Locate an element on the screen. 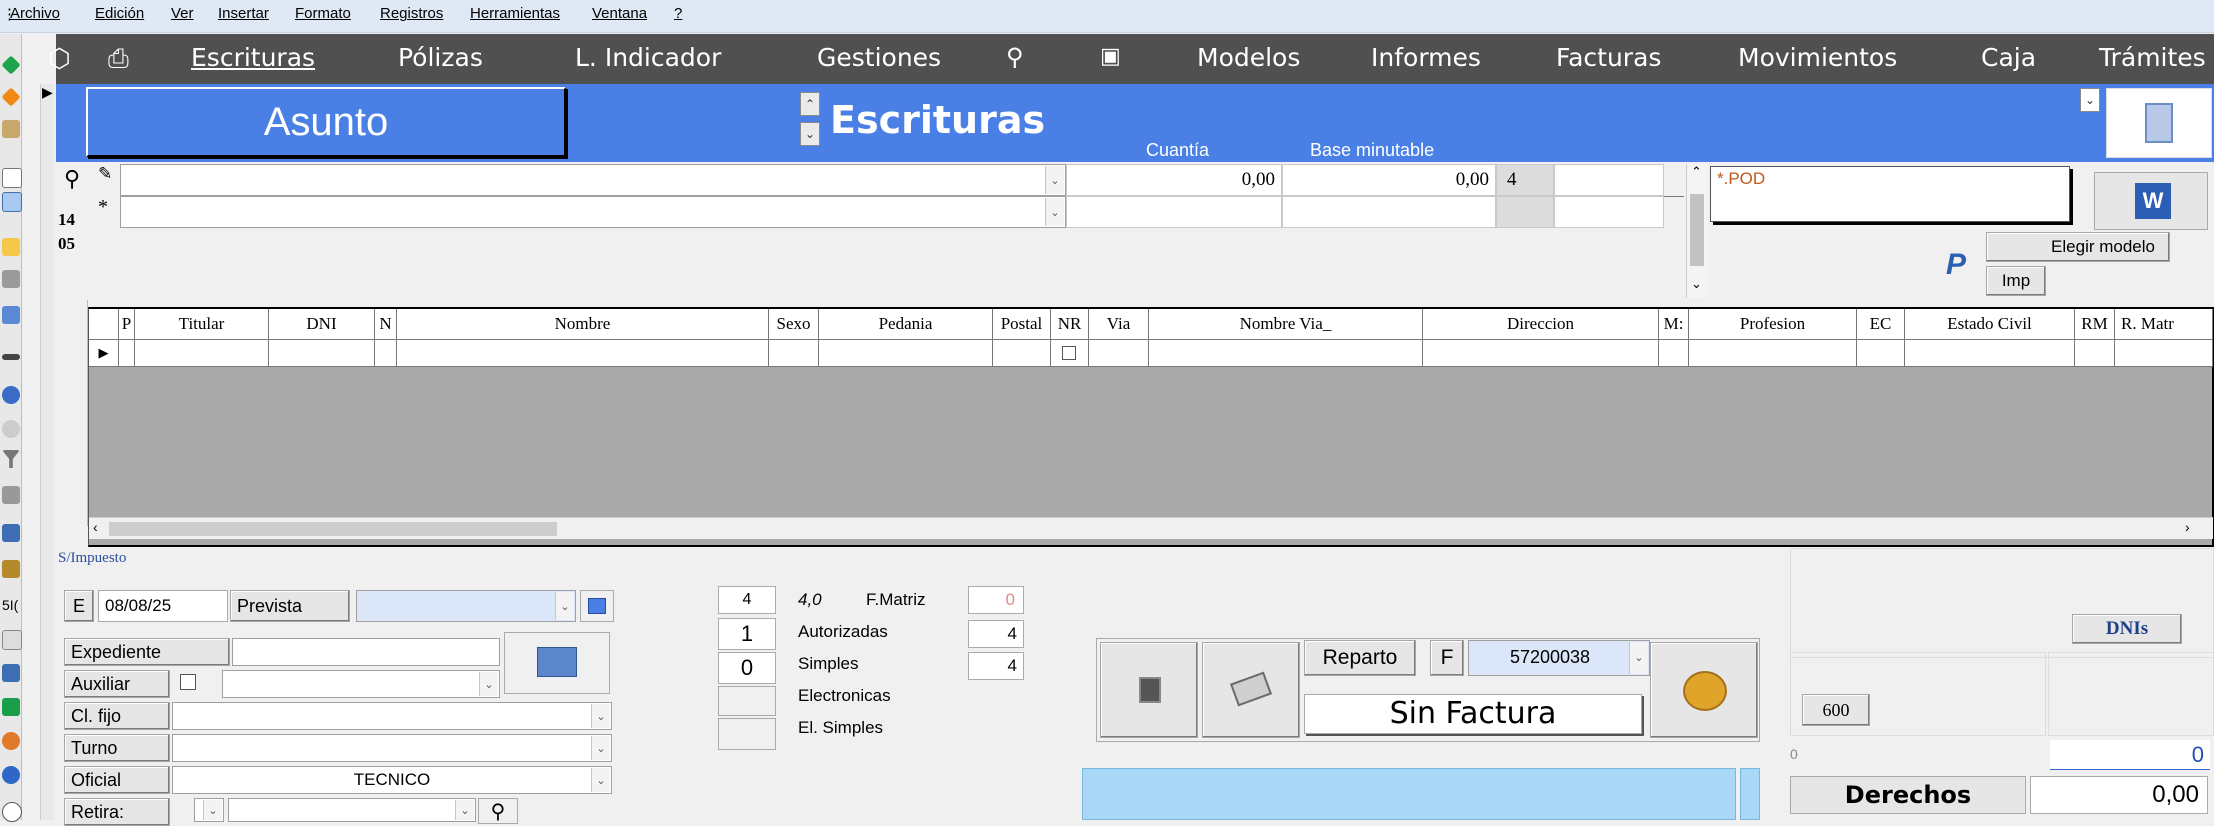 The width and height of the screenshot is (2214, 826). cell-ec is located at coordinates (1881, 353).